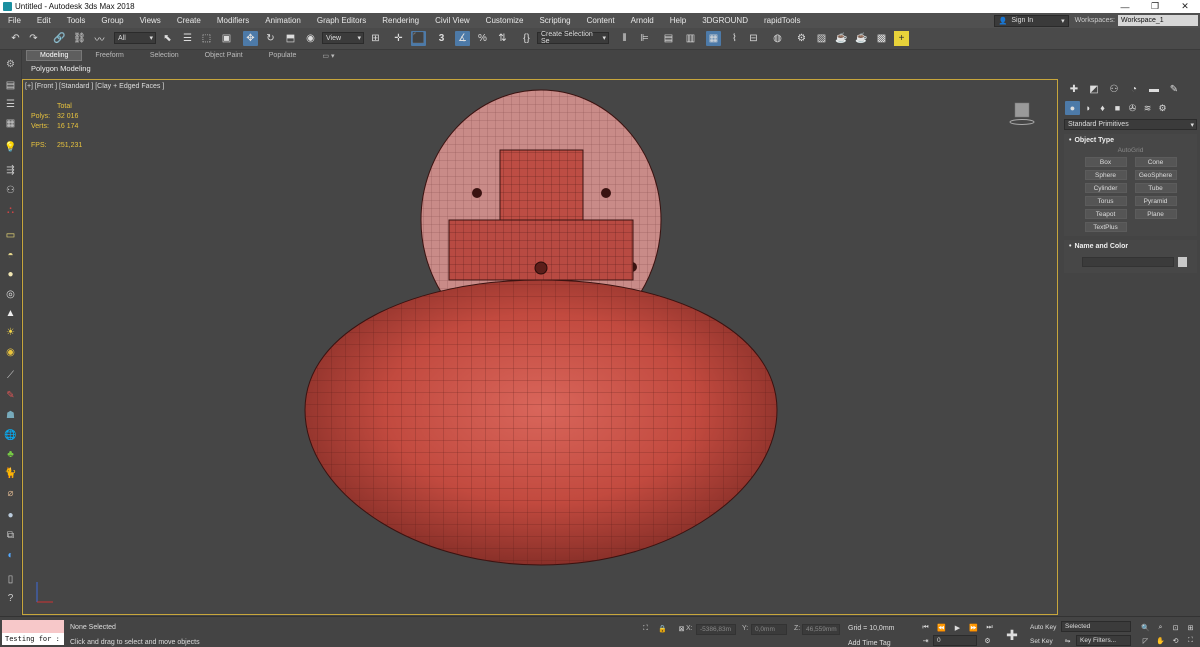 The width and height of the screenshot is (1200, 647). Describe the element at coordinates (206, 38) in the screenshot. I see `rect-select-icon: ⬚` at that location.